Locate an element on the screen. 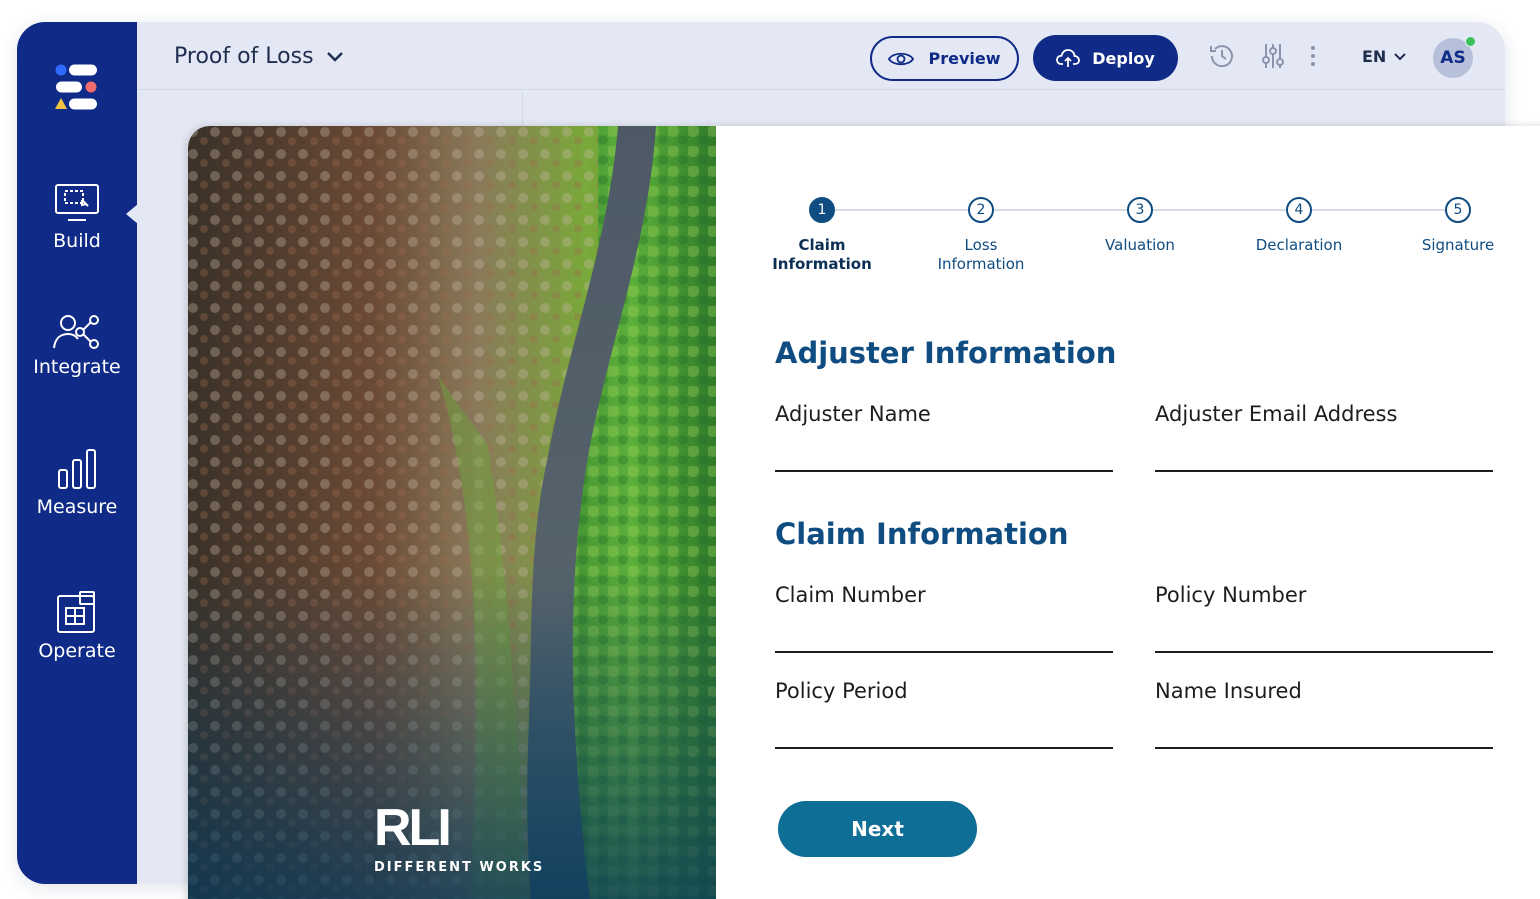 This screenshot has width=1540, height=899. online-status-dot is located at coordinates (1470, 41).